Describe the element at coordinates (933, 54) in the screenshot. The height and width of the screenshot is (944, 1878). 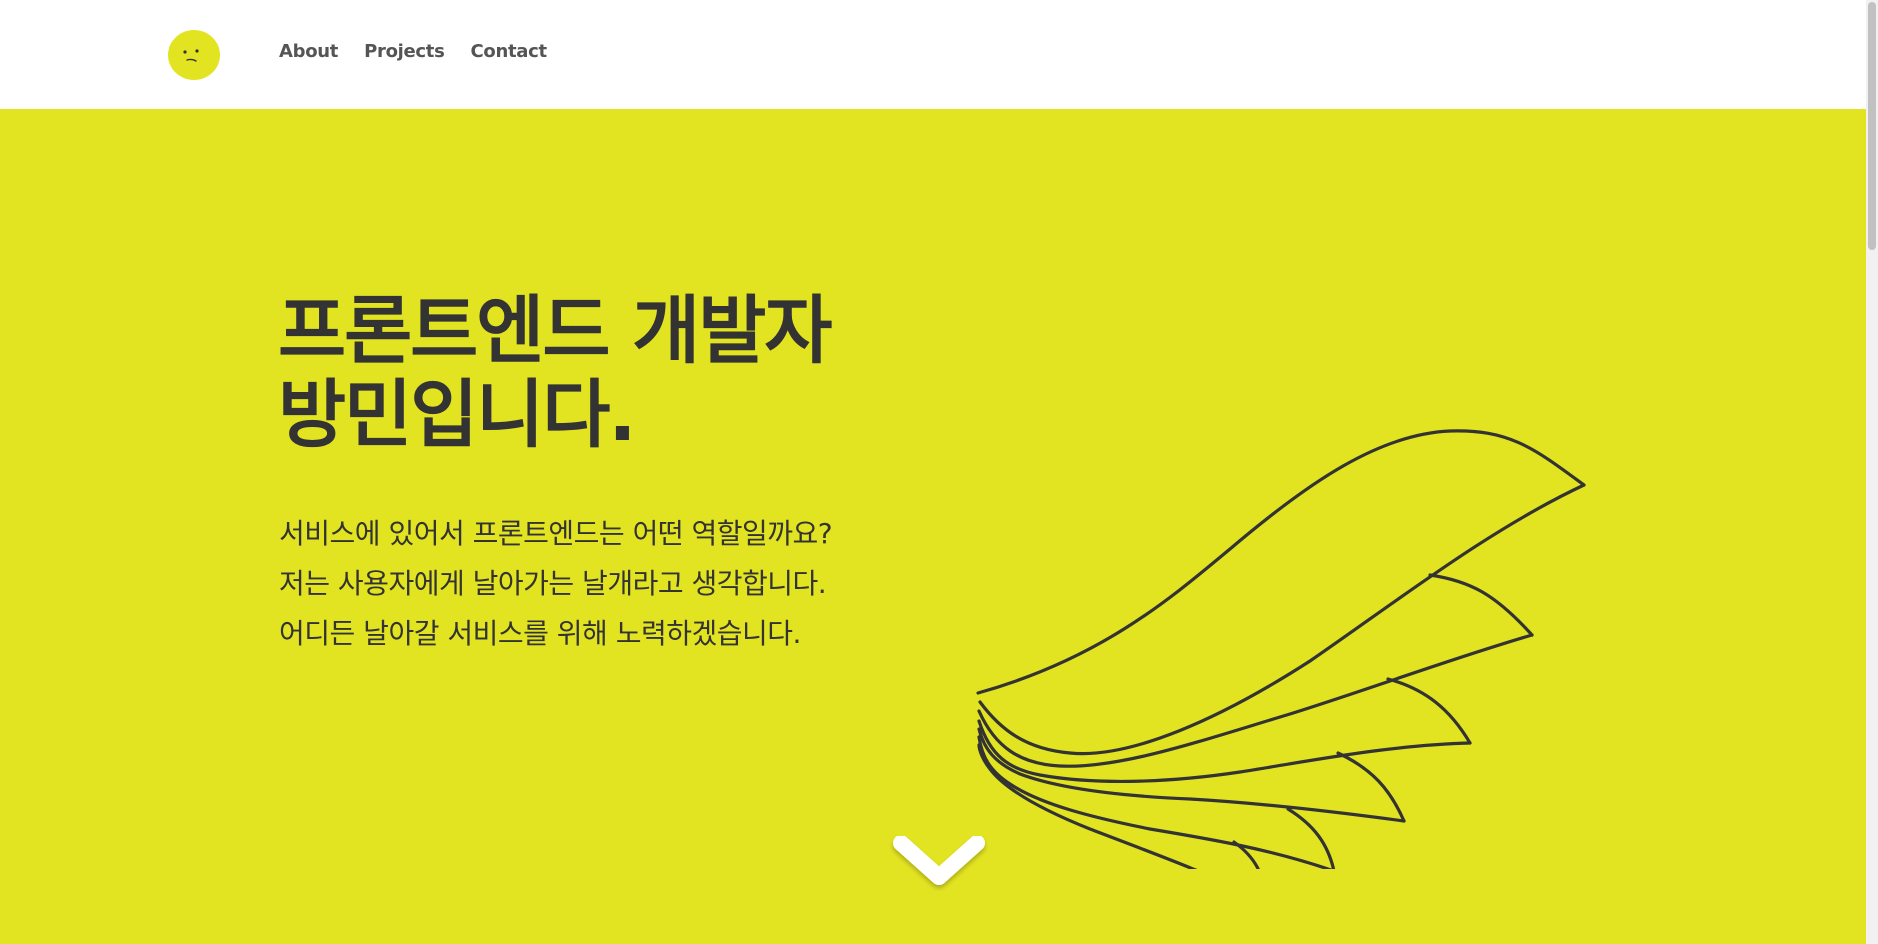
I see `site-header: About Projects Contact` at that location.